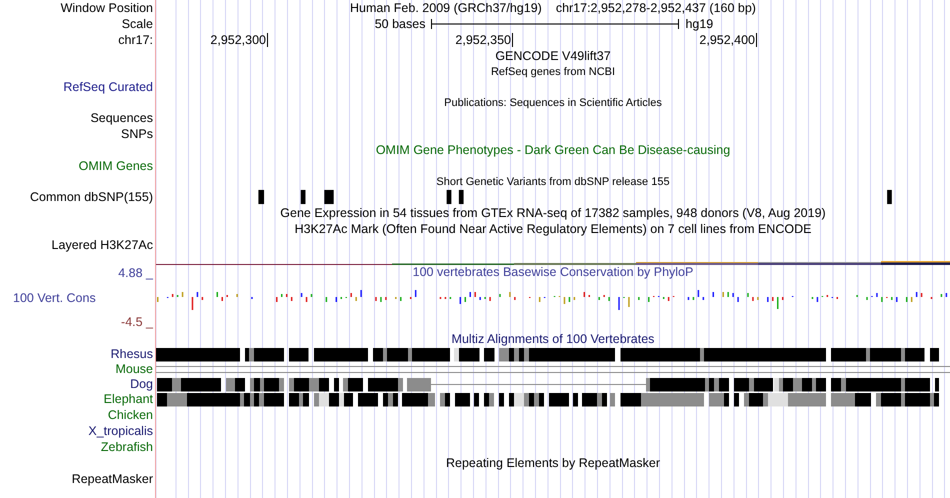 This screenshot has height=498, width=950. Describe the element at coordinates (132, 415) in the screenshot. I see `track-label: Chicken` at that location.